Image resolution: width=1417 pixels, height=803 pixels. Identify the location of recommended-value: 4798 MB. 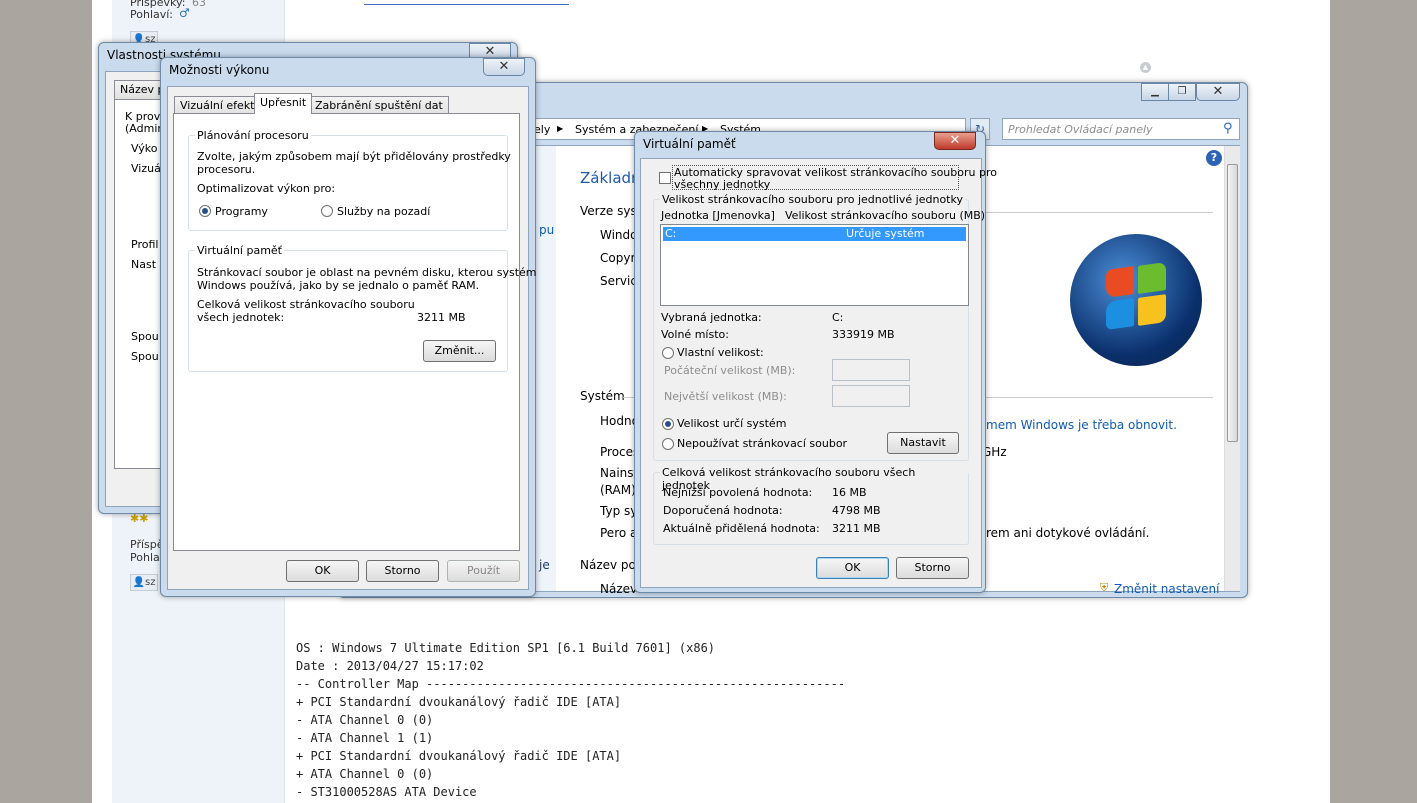
(856, 510).